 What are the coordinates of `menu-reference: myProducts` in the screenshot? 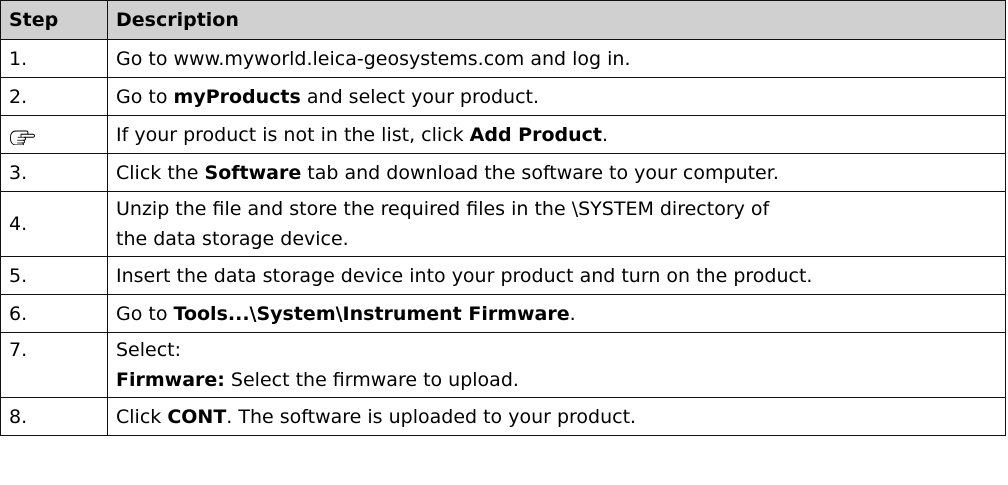 It's located at (237, 96).